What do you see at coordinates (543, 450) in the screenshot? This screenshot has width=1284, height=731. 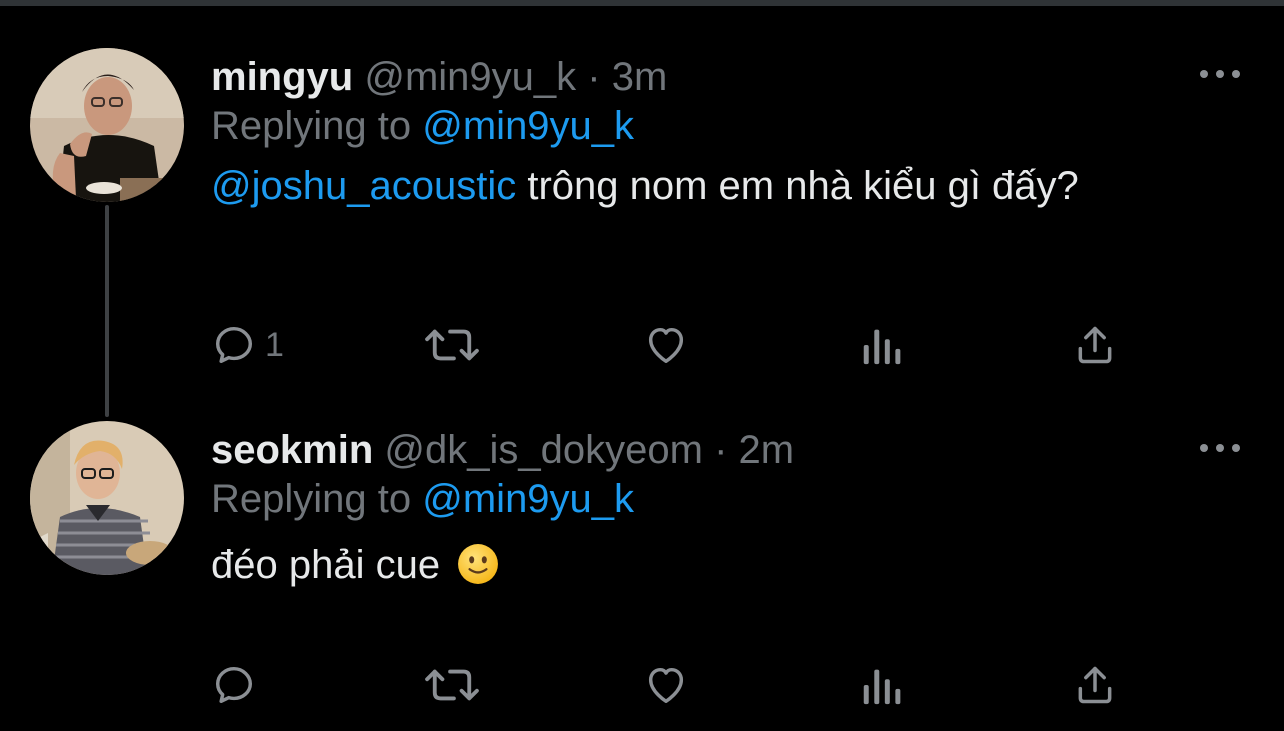 I see `user-handle: @dk_is_dokyeom` at bounding box center [543, 450].